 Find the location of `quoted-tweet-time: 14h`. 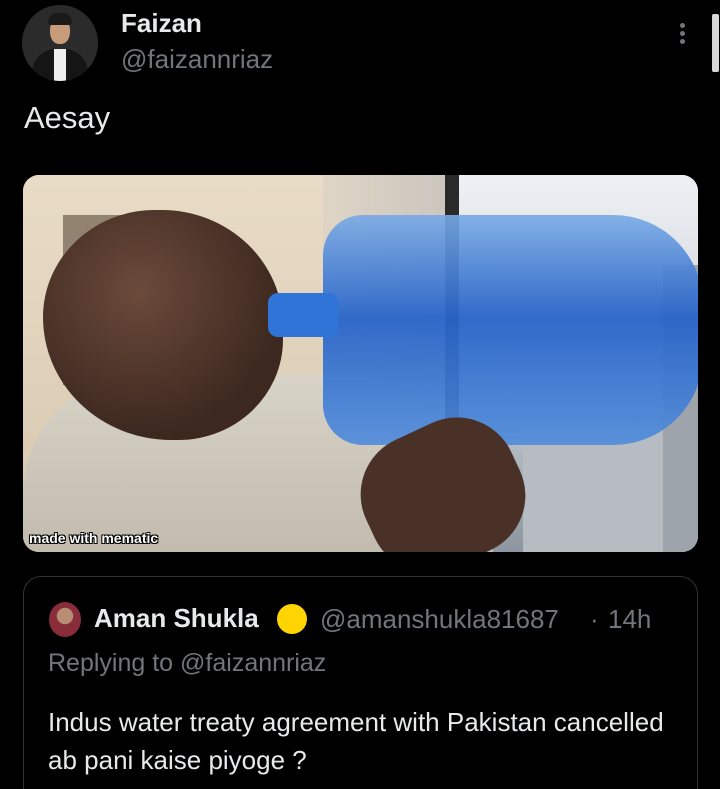

quoted-tweet-time: 14h is located at coordinates (629, 619).